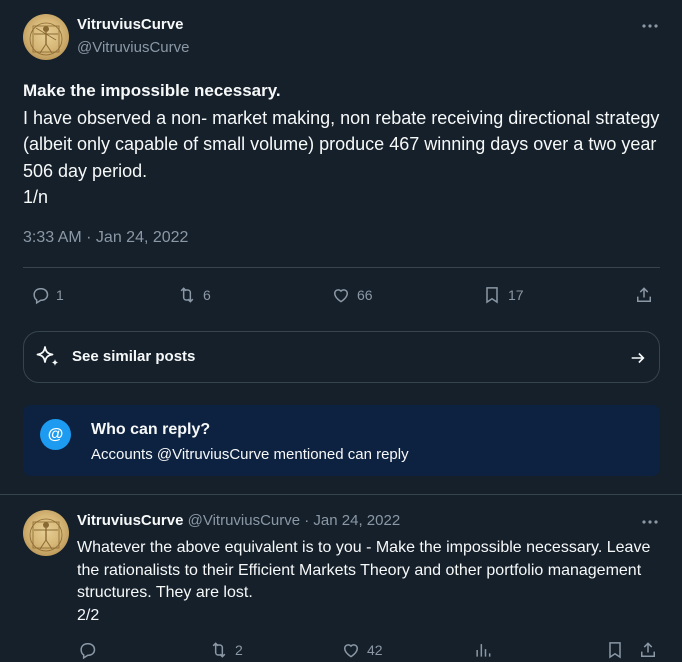 Image resolution: width=682 pixels, height=662 pixels. I want to click on repost-button: 6, so click(194, 295).